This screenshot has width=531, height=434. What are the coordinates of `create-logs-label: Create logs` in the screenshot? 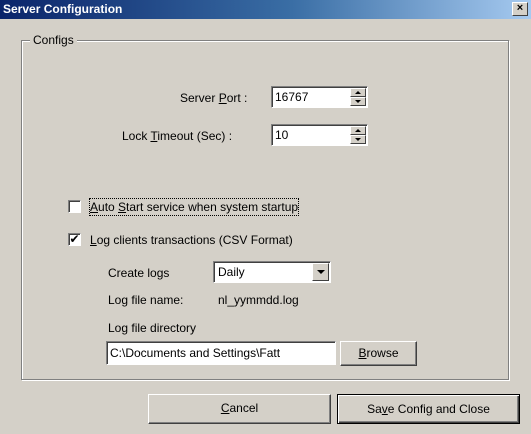 It's located at (139, 273).